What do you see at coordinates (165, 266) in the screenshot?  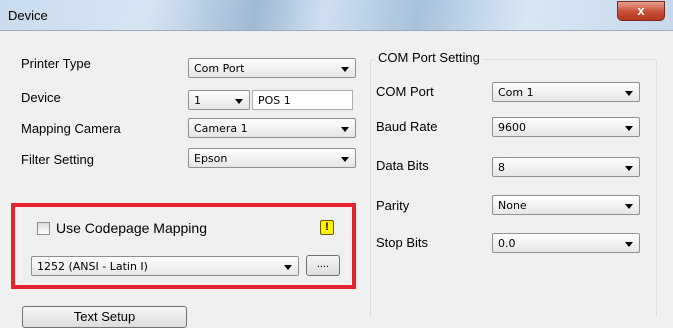 I see `codepage-select: 1252 (ANSI - Latin I)` at bounding box center [165, 266].